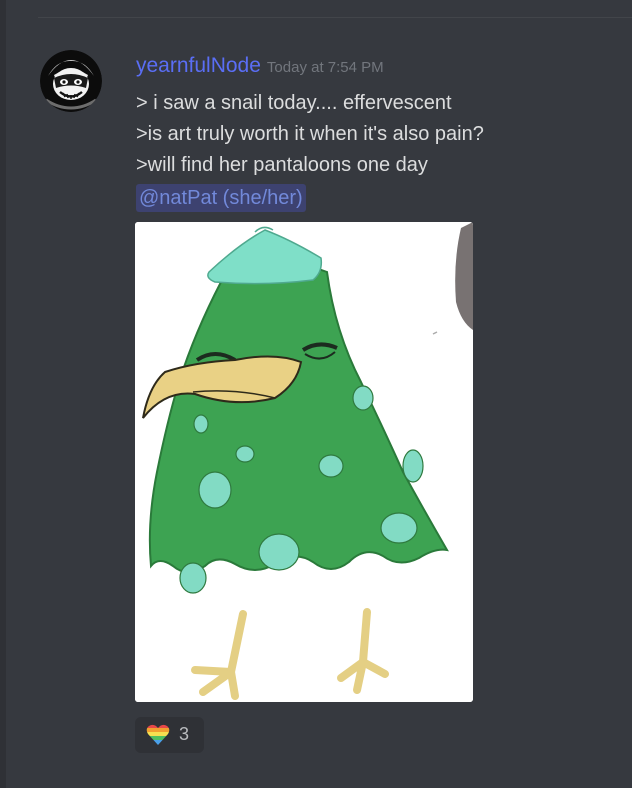 Image resolution: width=632 pixels, height=788 pixels. I want to click on message-line: >will find her pantaloons one day, so click(282, 165).